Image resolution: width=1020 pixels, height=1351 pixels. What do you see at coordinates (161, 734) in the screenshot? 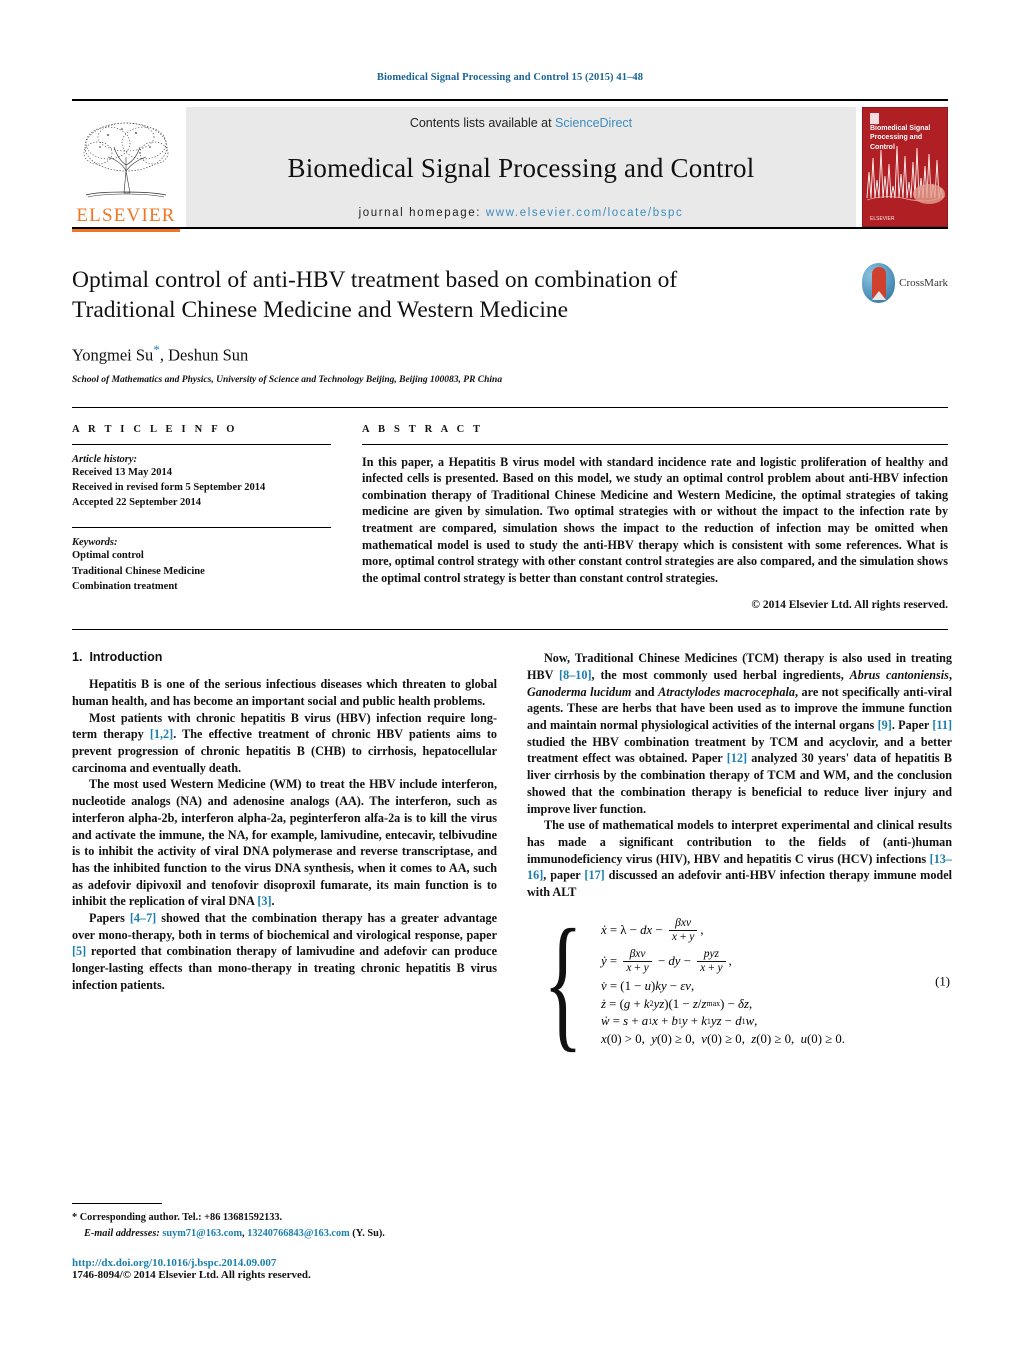
I see `citation-reference: [1,2]` at bounding box center [161, 734].